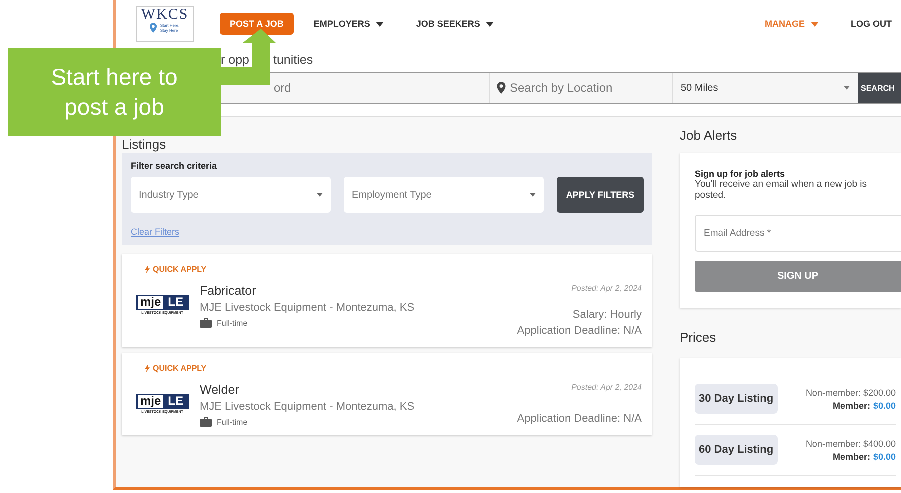 This screenshot has height=493, width=901. Describe the element at coordinates (709, 135) in the screenshot. I see `section-title: Job Alerts` at that location.